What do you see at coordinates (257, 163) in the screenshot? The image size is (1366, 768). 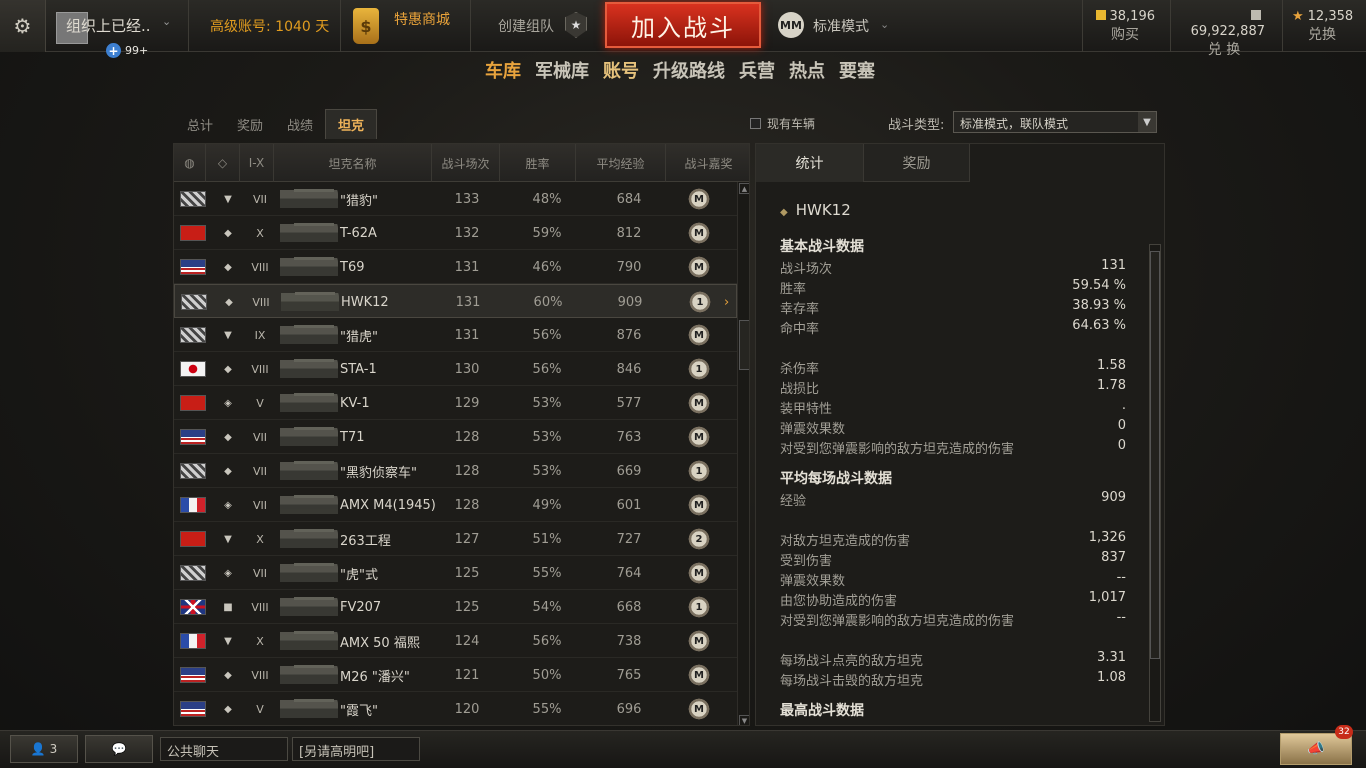 I see `tier-sort-header: I-X` at bounding box center [257, 163].